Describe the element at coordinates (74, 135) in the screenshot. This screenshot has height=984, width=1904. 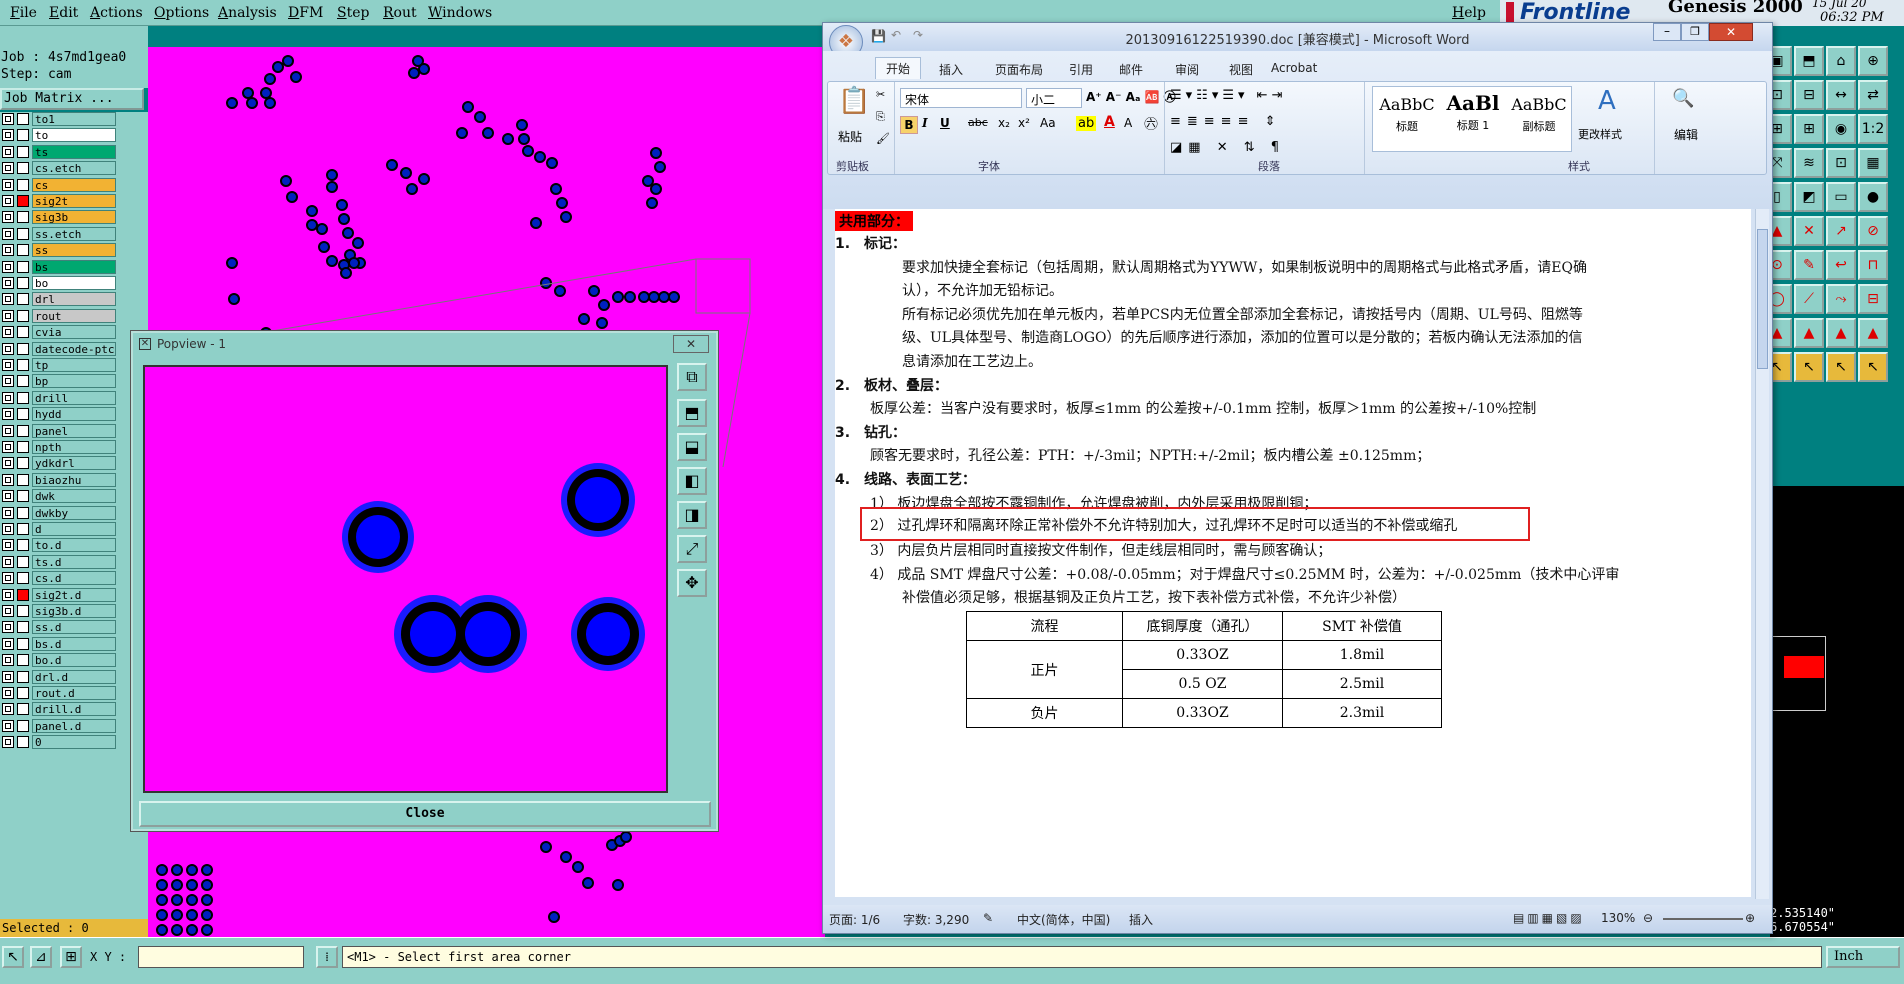
I see `layer-name: to` at that location.